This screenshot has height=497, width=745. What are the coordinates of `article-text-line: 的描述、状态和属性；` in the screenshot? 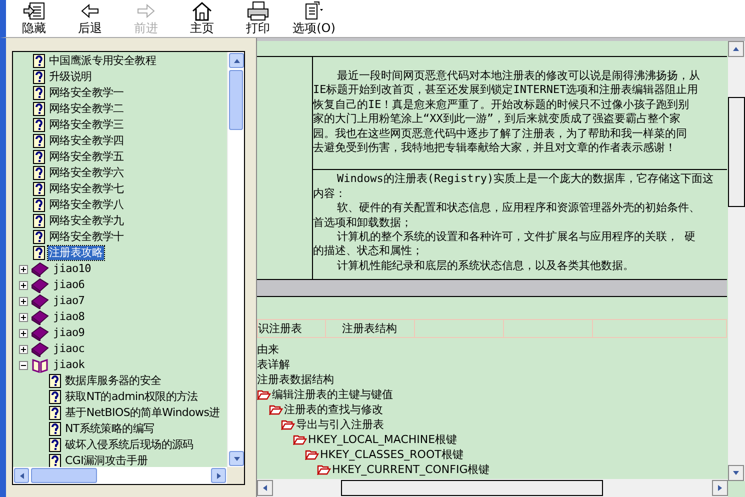 It's located at (368, 251).